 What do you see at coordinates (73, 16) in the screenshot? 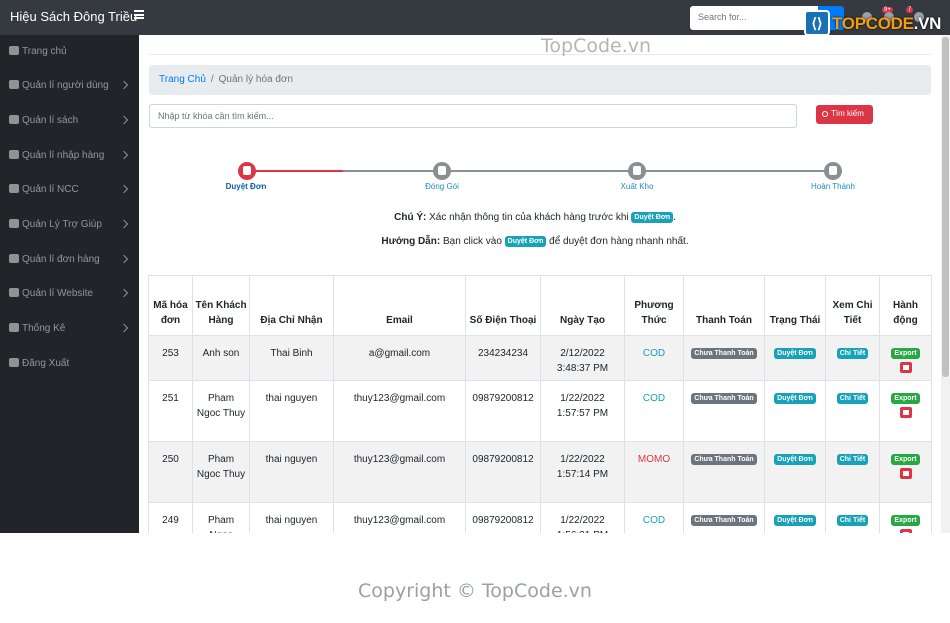
I see `brand-title: Hiệu Sách Đông Triều` at bounding box center [73, 16].